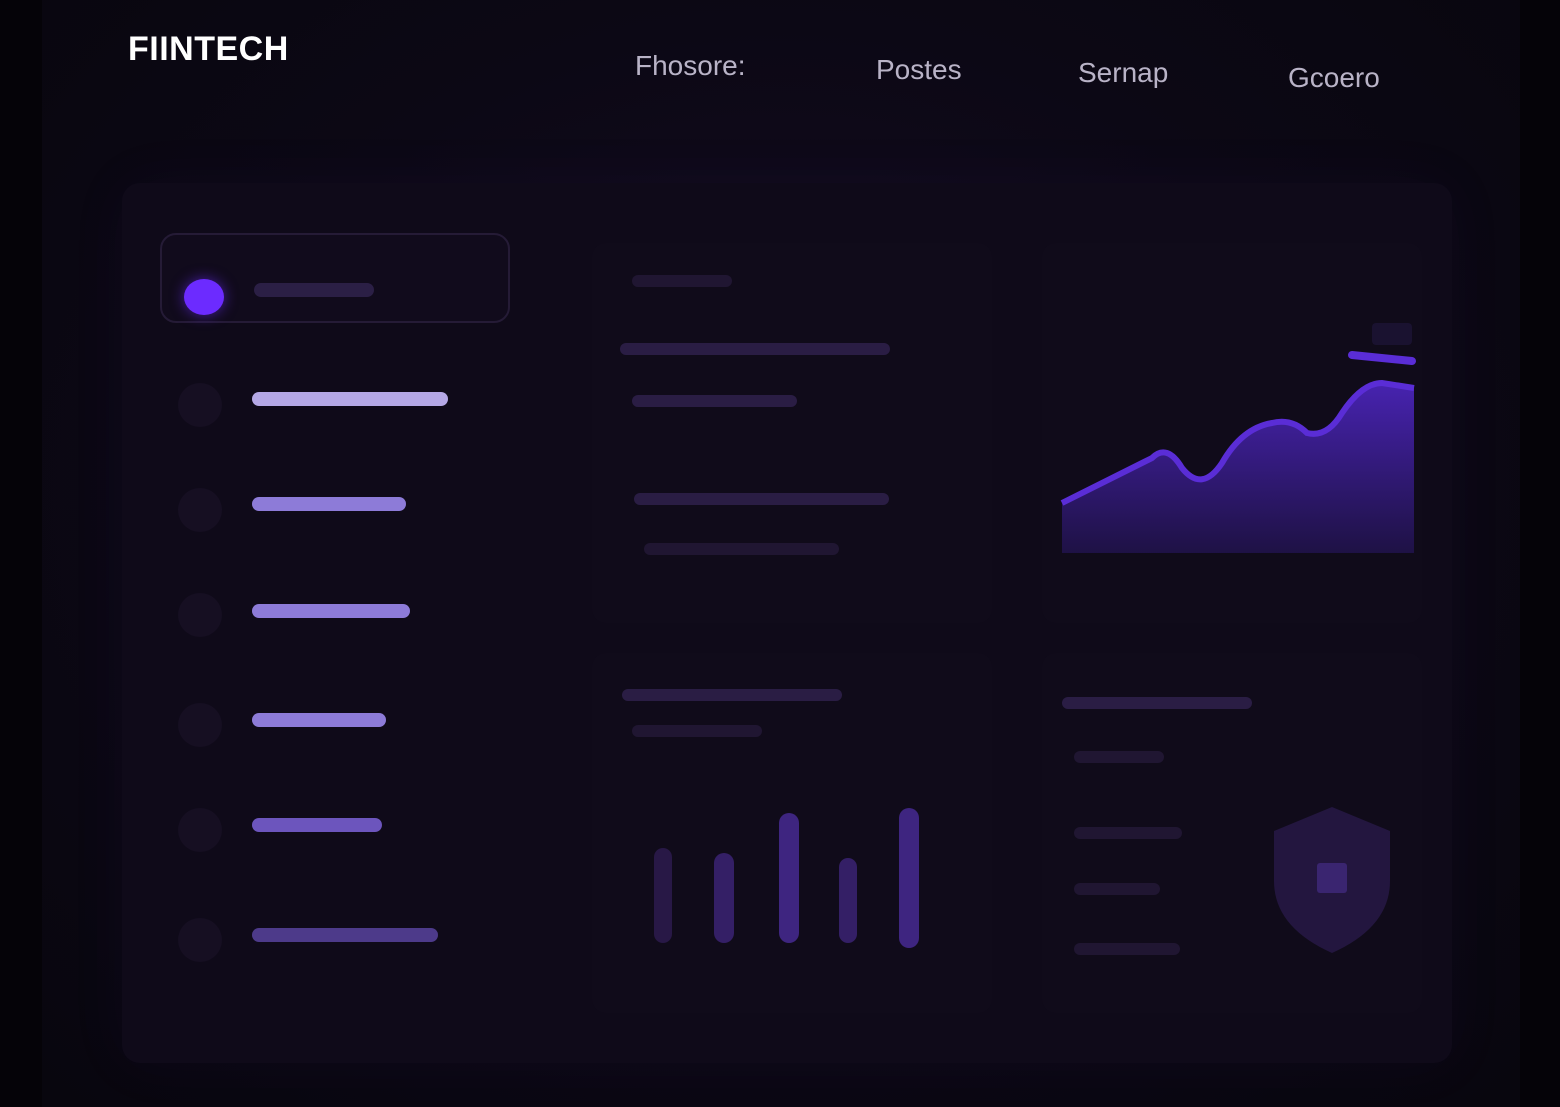 The height and width of the screenshot is (1107, 1560). I want to click on summary-panel, so click(792, 433).